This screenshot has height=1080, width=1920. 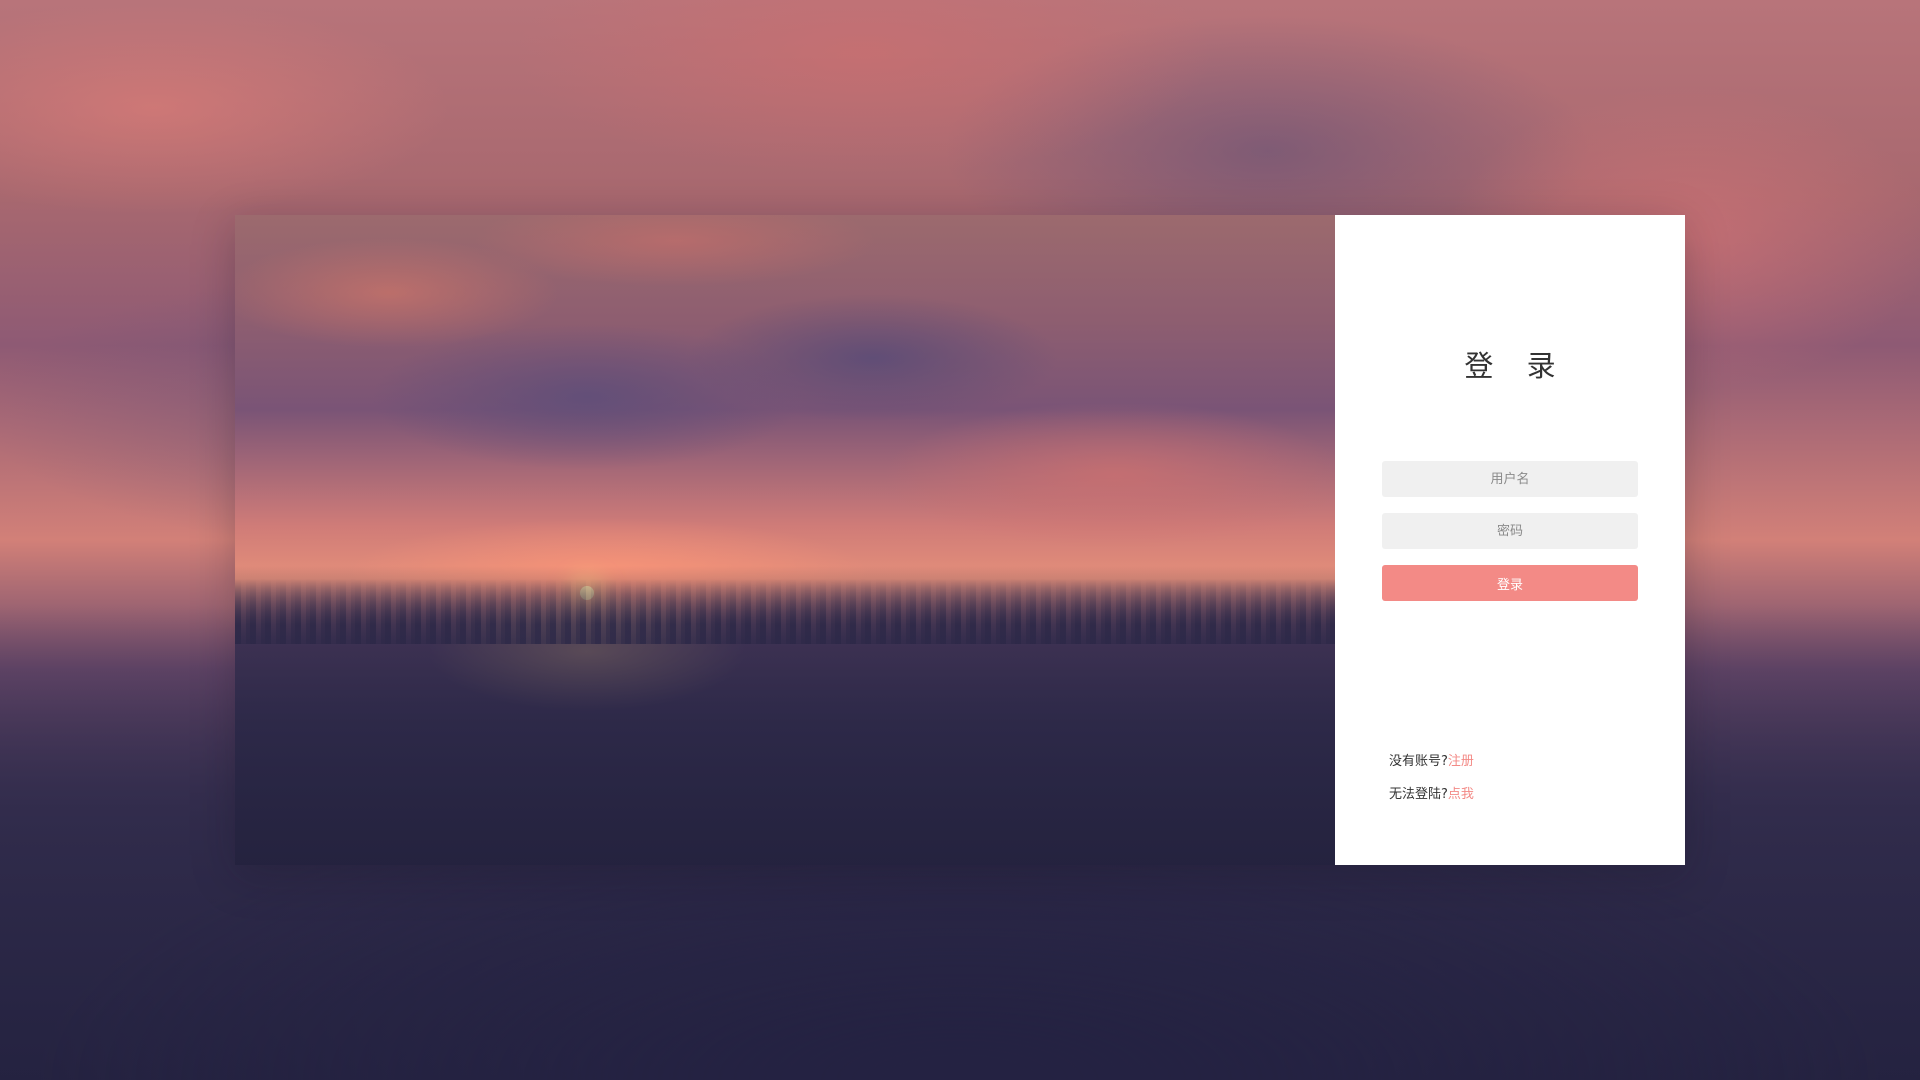 I want to click on register-link: 注册, so click(x=1461, y=761).